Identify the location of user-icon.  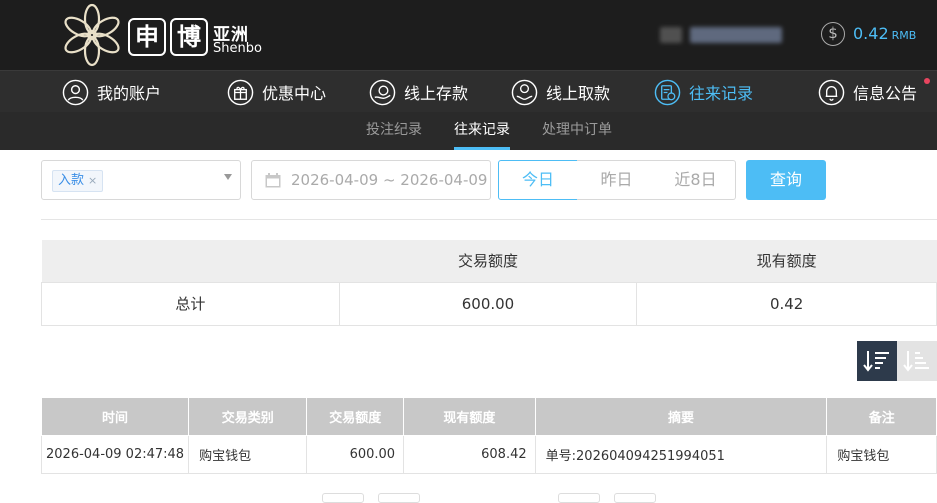
(75, 92).